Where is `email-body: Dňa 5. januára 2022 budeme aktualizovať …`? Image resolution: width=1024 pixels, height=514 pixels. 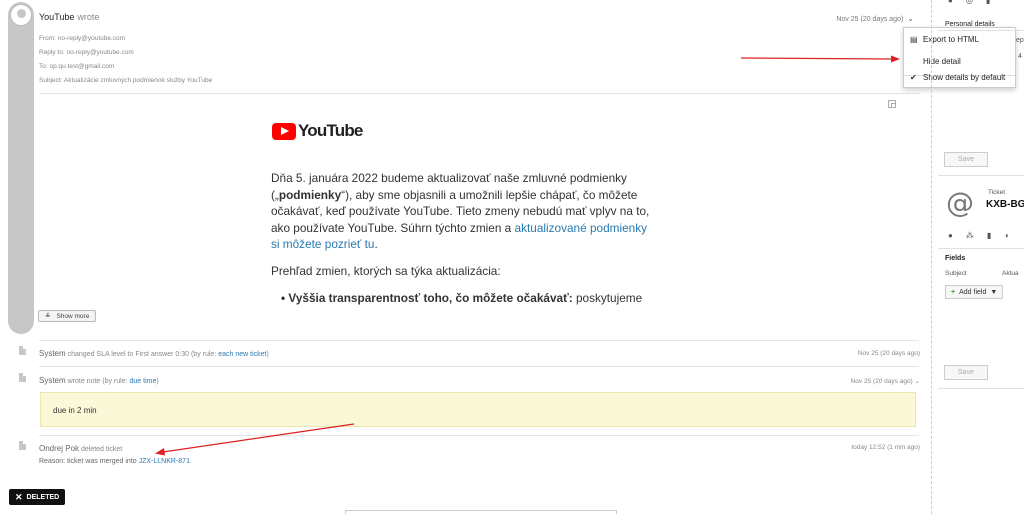
email-body: Dňa 5. januára 2022 budeme aktualizovať … is located at coordinates (463, 238).